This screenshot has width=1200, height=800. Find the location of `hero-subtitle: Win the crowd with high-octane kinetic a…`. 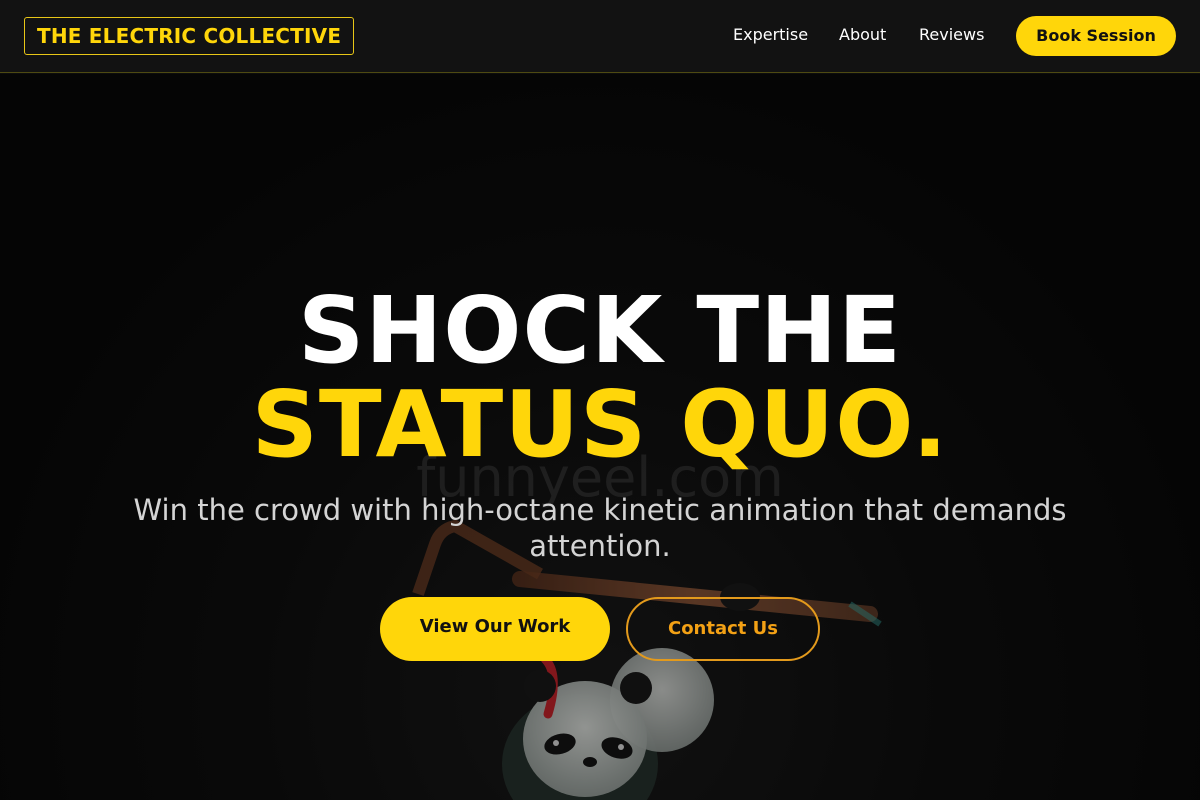

hero-subtitle: Win the crowd with high-octane kinetic a… is located at coordinates (600, 528).